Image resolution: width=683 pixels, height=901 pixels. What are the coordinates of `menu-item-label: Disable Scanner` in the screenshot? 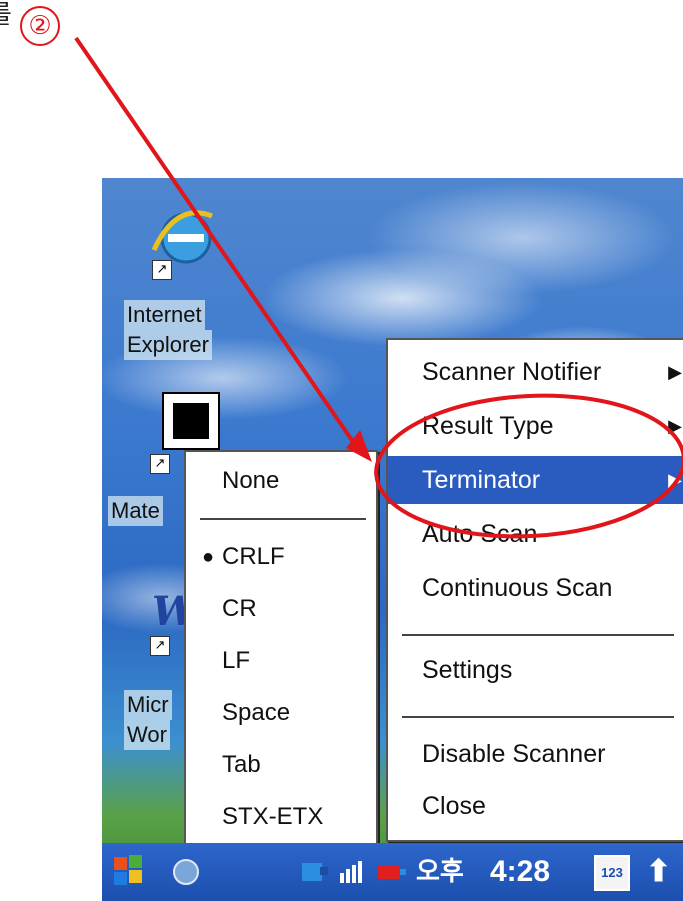 It's located at (514, 754).